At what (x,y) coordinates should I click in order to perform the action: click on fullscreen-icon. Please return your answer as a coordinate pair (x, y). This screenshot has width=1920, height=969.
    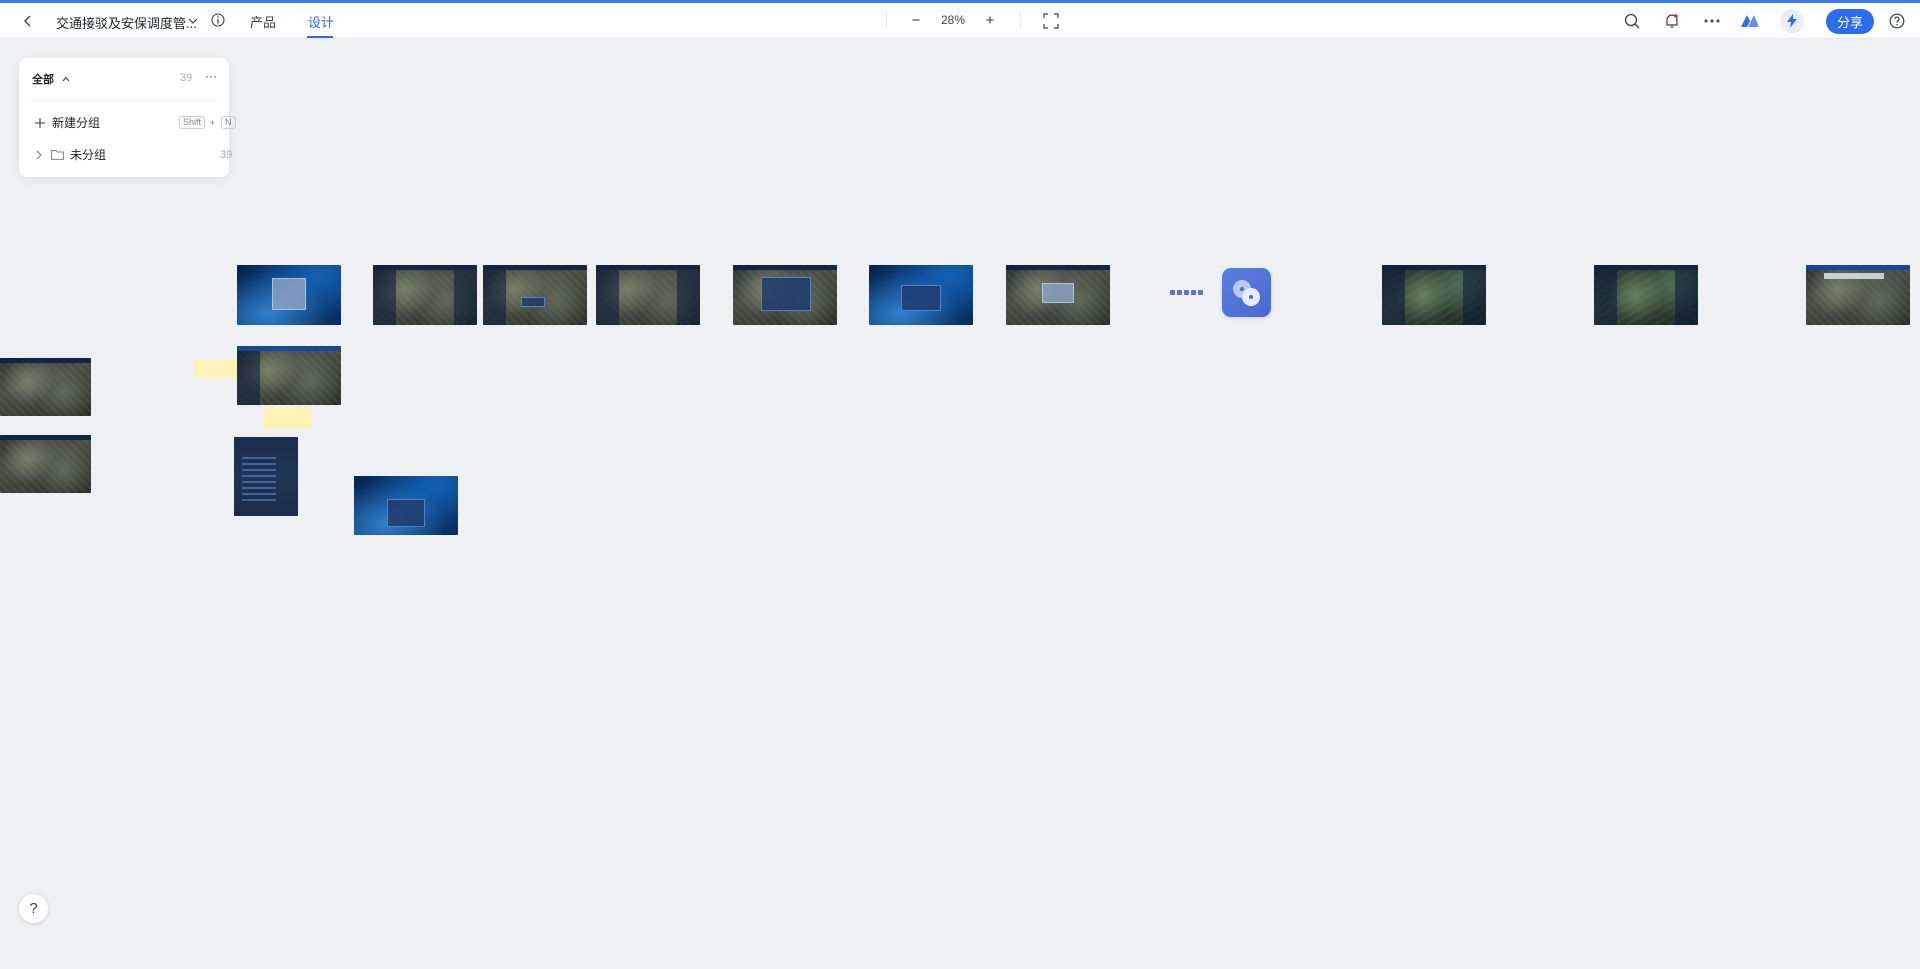
    Looking at the image, I should click on (1051, 21).